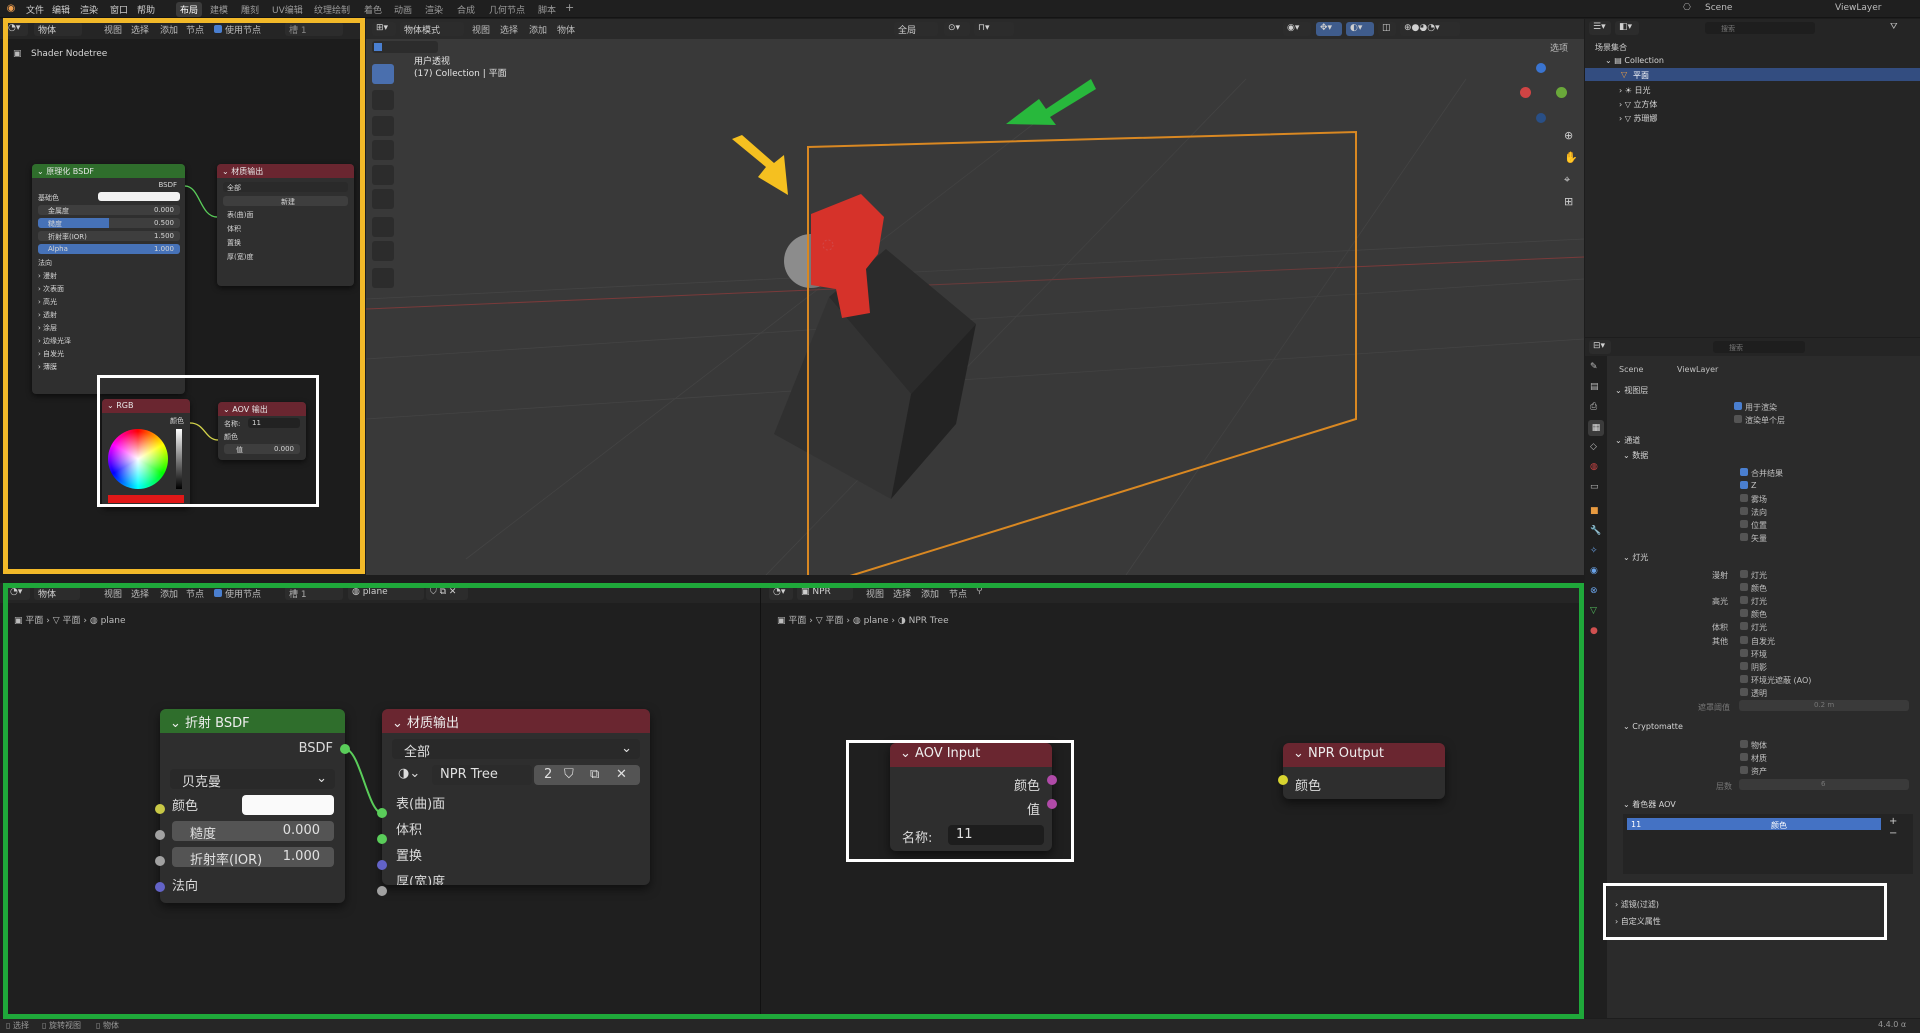 The image size is (1920, 1033). What do you see at coordinates (1744, 574) in the screenshot?
I see `diffuse-light-checkbox` at bounding box center [1744, 574].